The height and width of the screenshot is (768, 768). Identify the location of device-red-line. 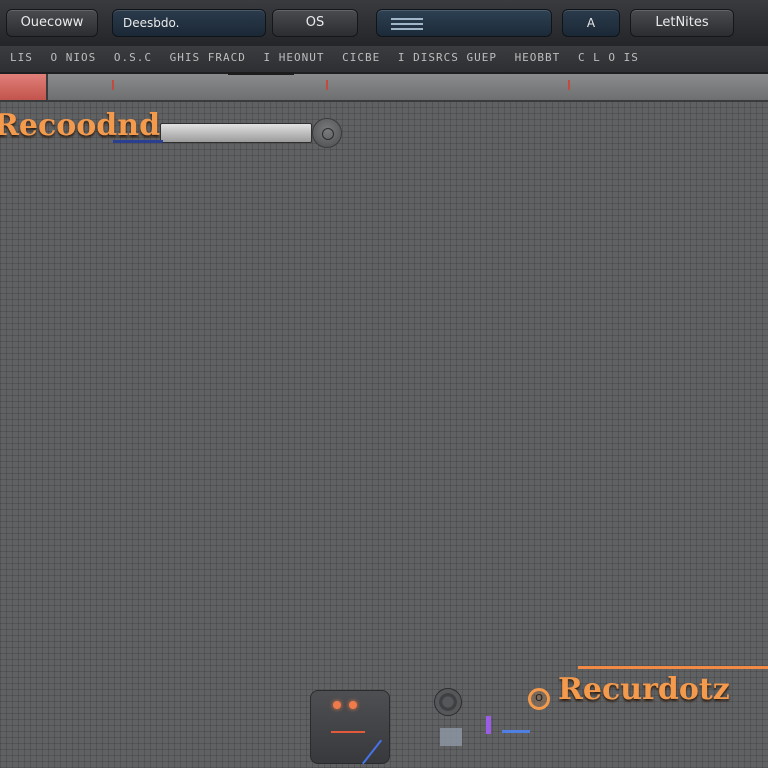
(348, 732).